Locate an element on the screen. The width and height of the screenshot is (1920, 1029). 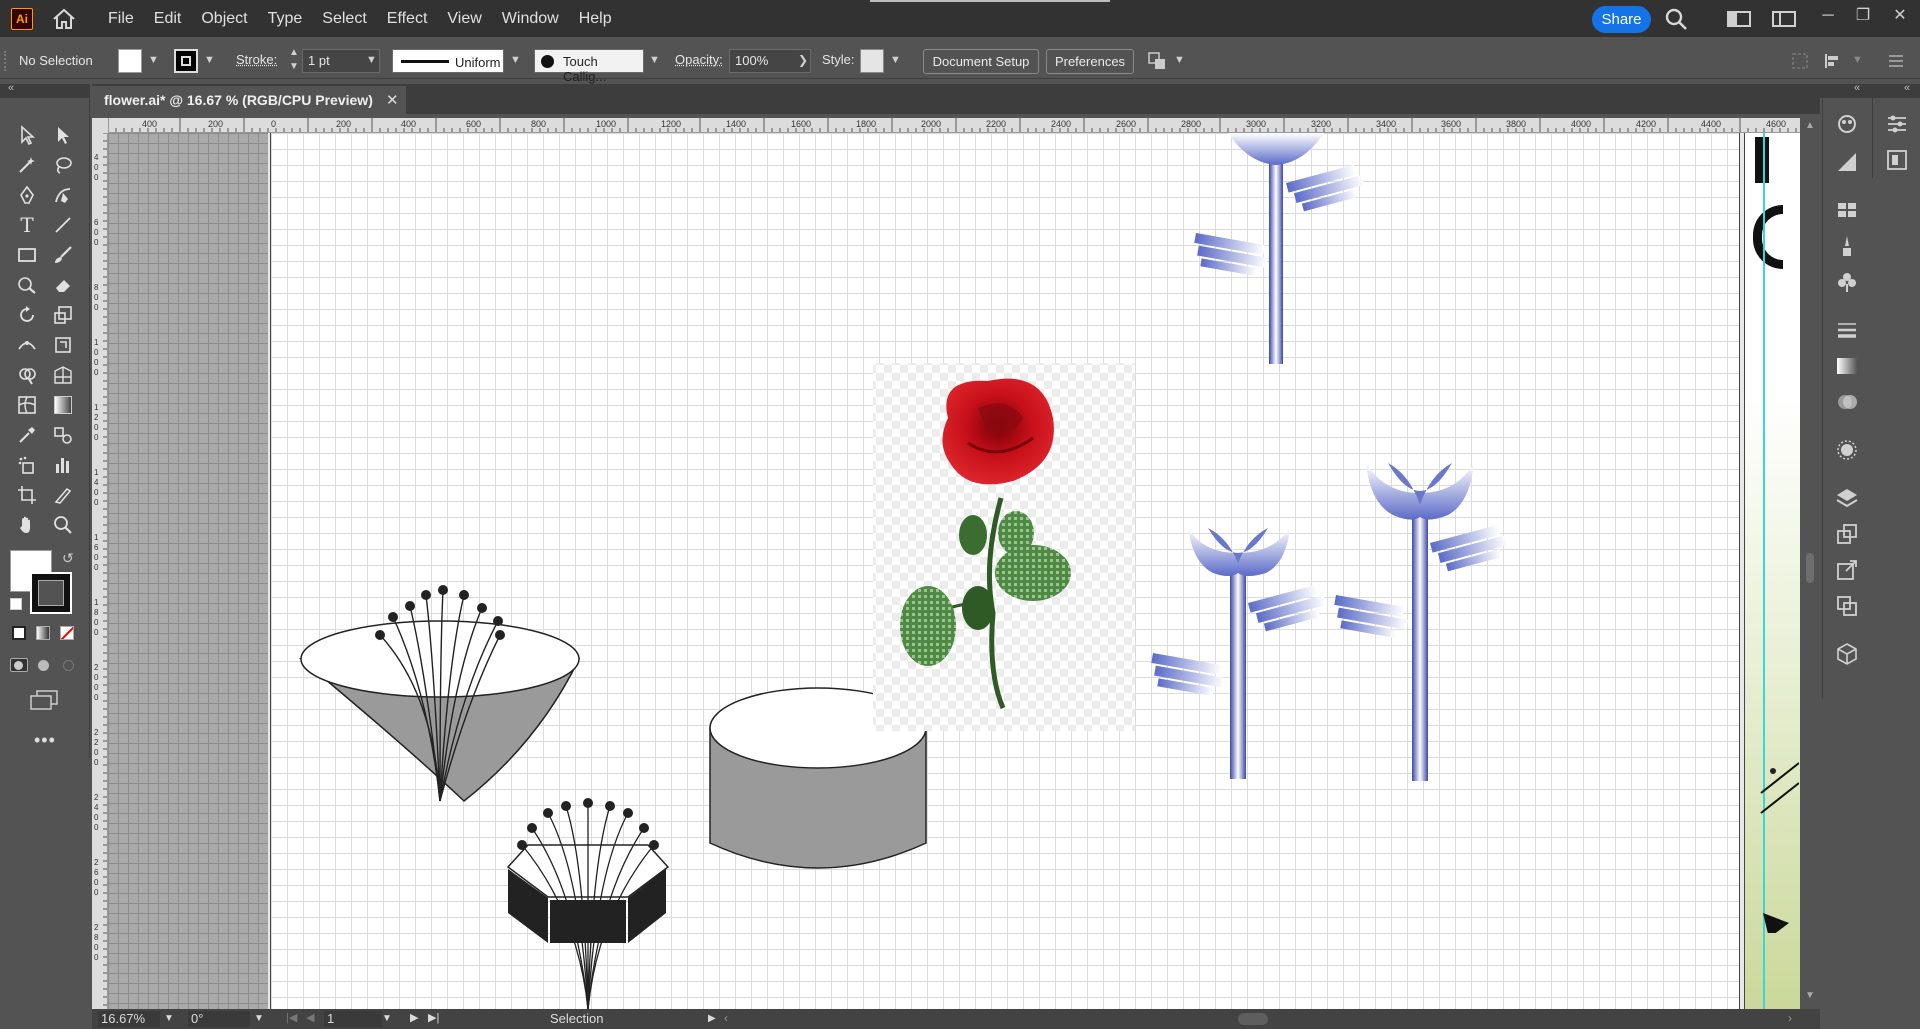
transparency-icon is located at coordinates (1847, 402).